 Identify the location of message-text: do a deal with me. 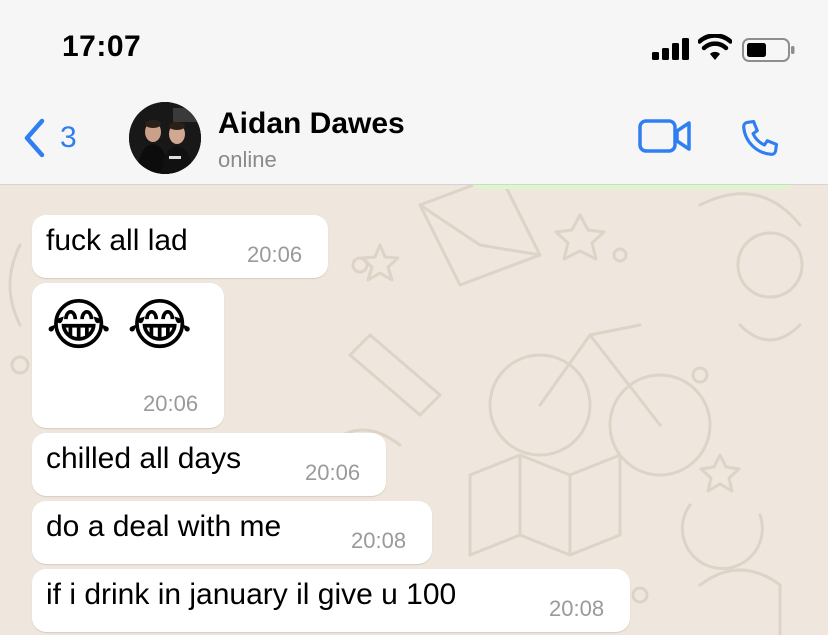
(164, 526).